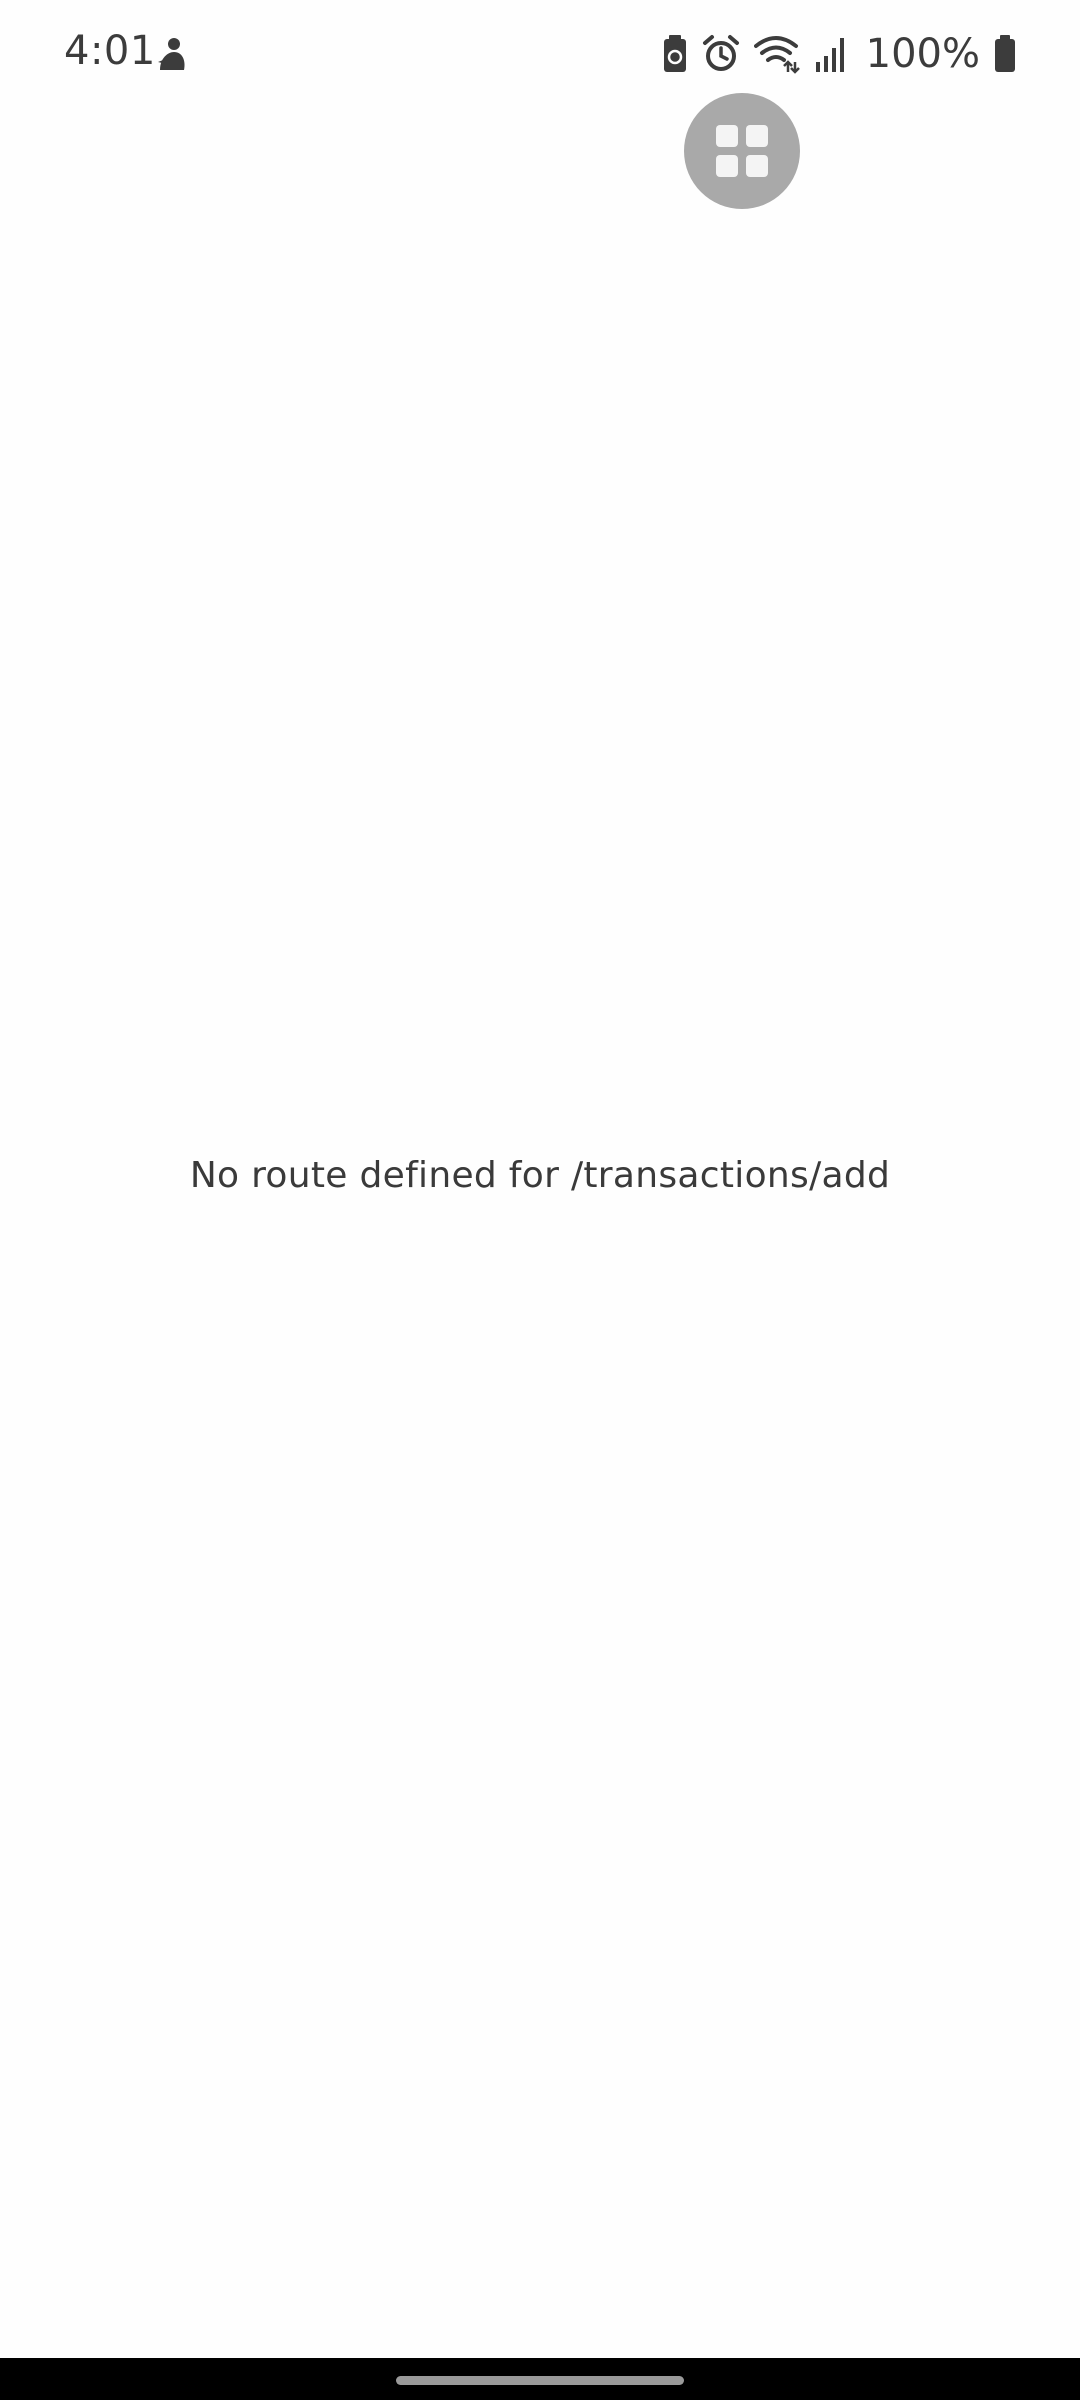  Describe the element at coordinates (721, 54) in the screenshot. I see `alarm-icon` at that location.